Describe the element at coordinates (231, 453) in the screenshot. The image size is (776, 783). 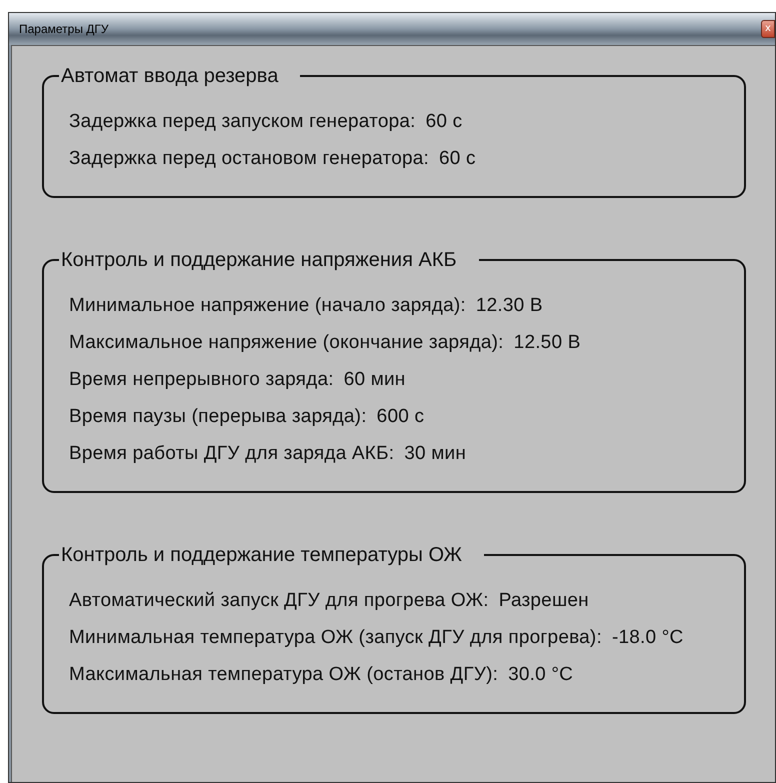
I see `parameter-label: Время работы ДГУ для заряда АКБ:` at that location.